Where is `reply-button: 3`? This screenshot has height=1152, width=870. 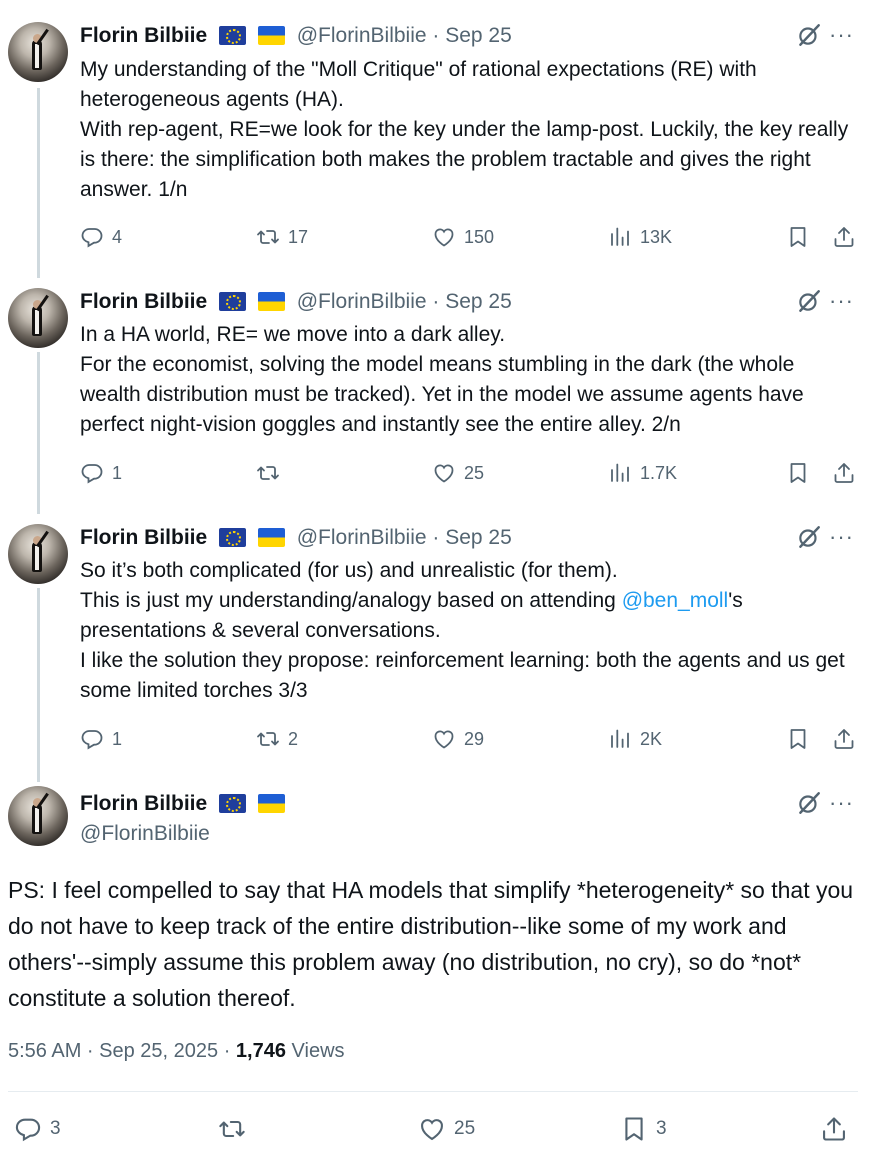
reply-button: 3 is located at coordinates (37, 1129).